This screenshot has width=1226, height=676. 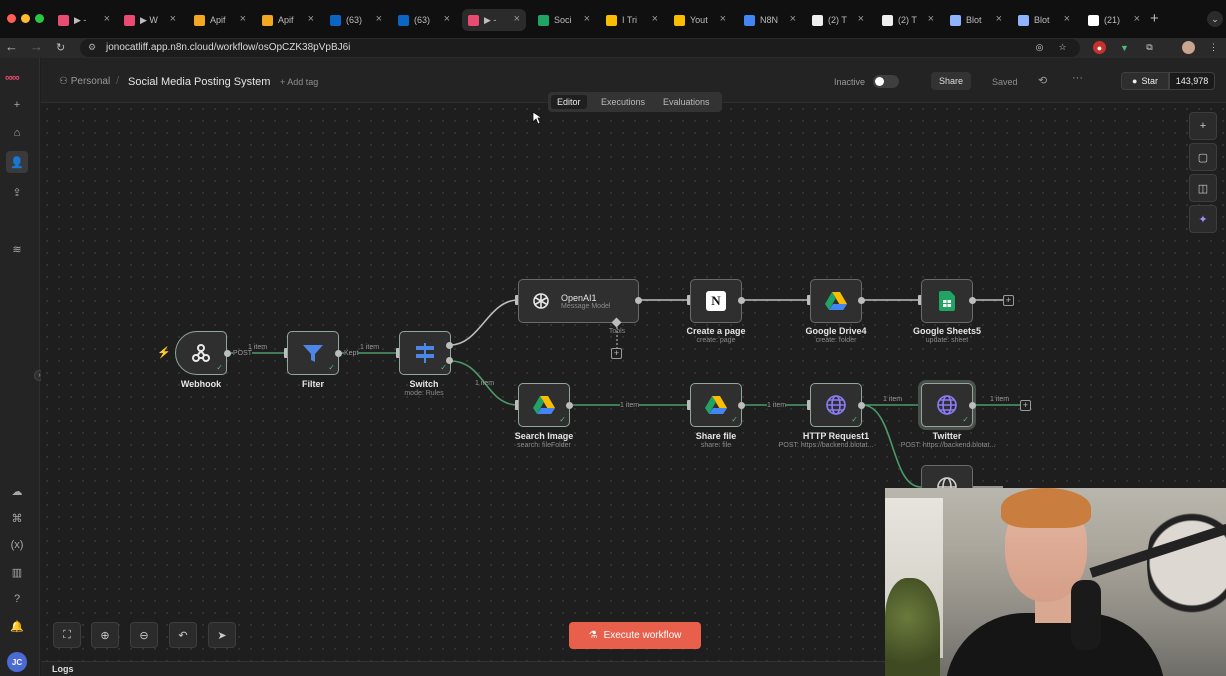 I want to click on tools-label: Tools, so click(x=617, y=331).